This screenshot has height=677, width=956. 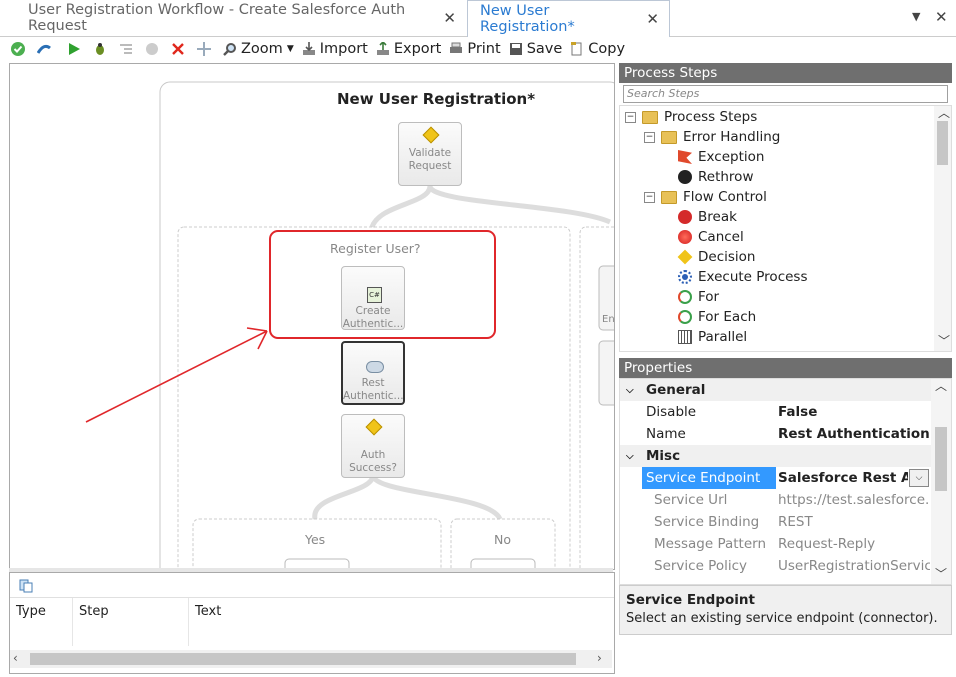 I want to click on zoom-button: Zoom ▼, so click(x=258, y=49).